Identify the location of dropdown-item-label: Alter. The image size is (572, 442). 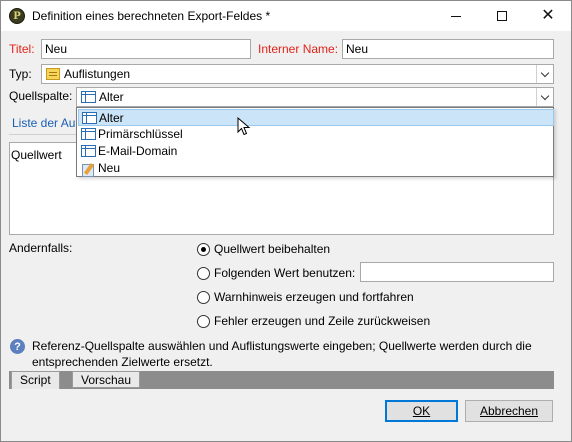
(111, 118).